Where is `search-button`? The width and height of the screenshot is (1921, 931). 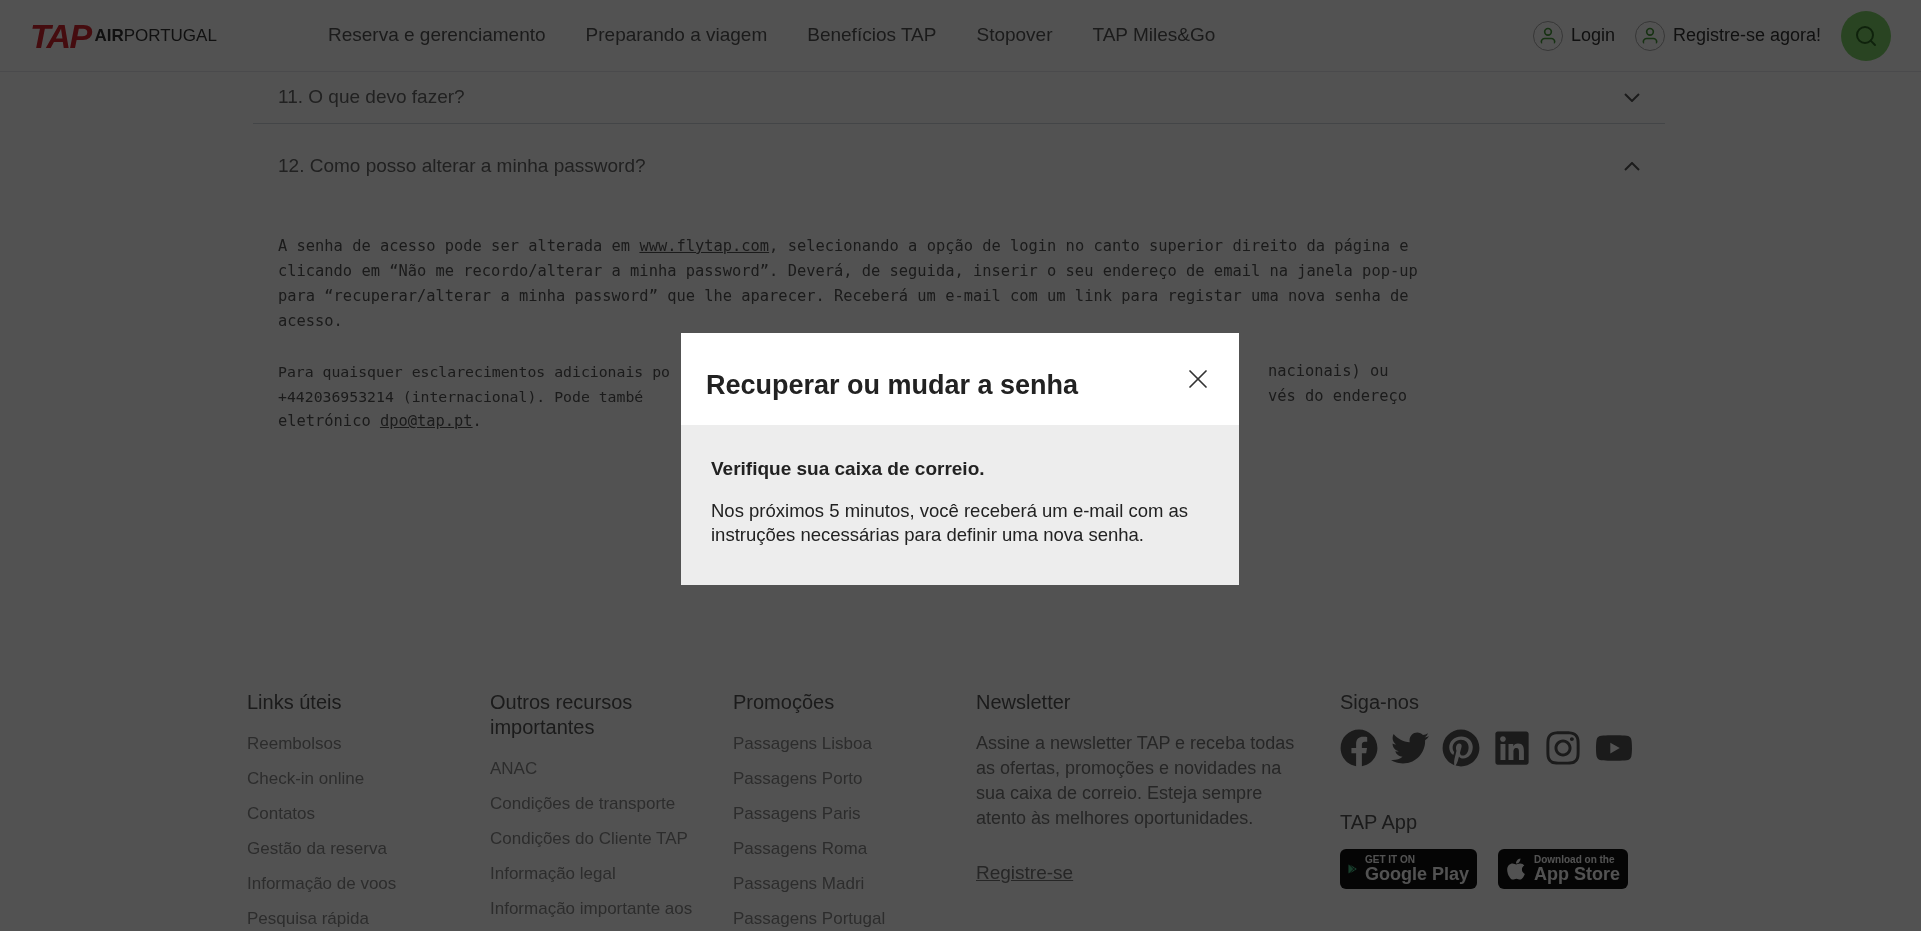 search-button is located at coordinates (1866, 35).